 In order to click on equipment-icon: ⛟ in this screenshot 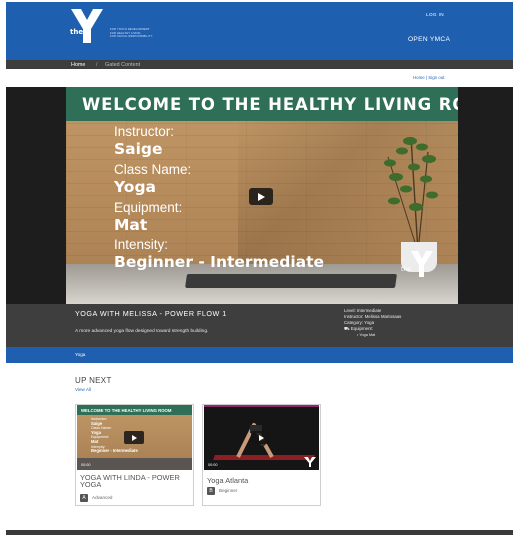, I will do `click(347, 329)`.